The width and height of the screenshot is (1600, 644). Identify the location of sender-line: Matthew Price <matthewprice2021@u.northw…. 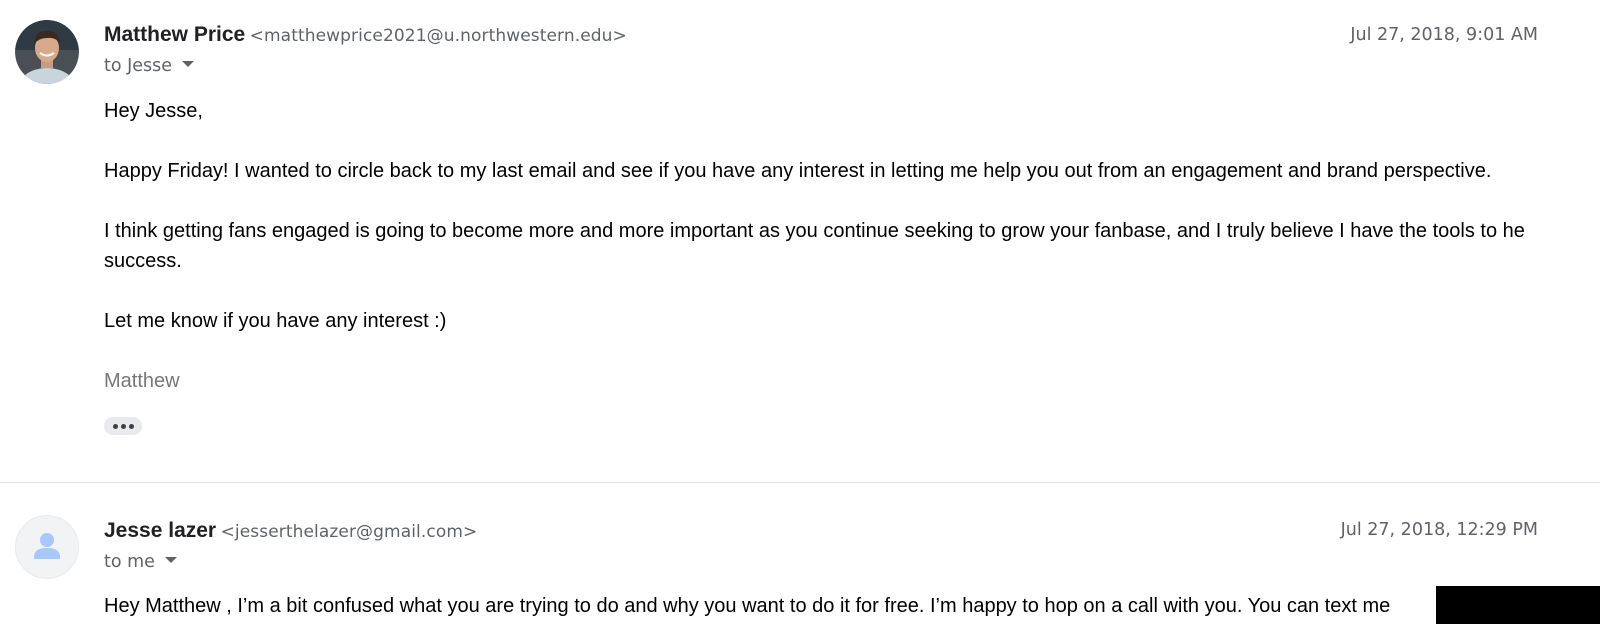
(365, 35).